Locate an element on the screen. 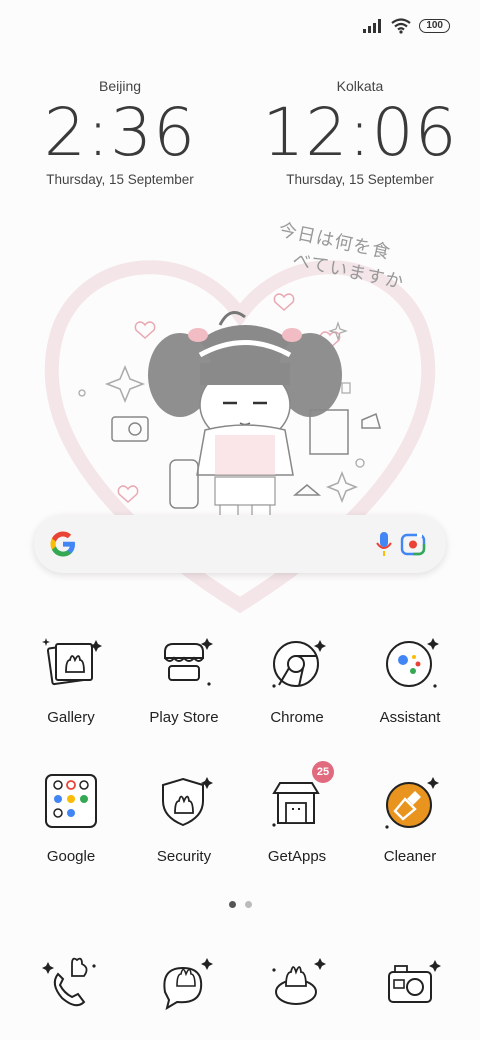 This screenshot has height=1040, width=480. dock-messages is located at coordinates (184, 985).